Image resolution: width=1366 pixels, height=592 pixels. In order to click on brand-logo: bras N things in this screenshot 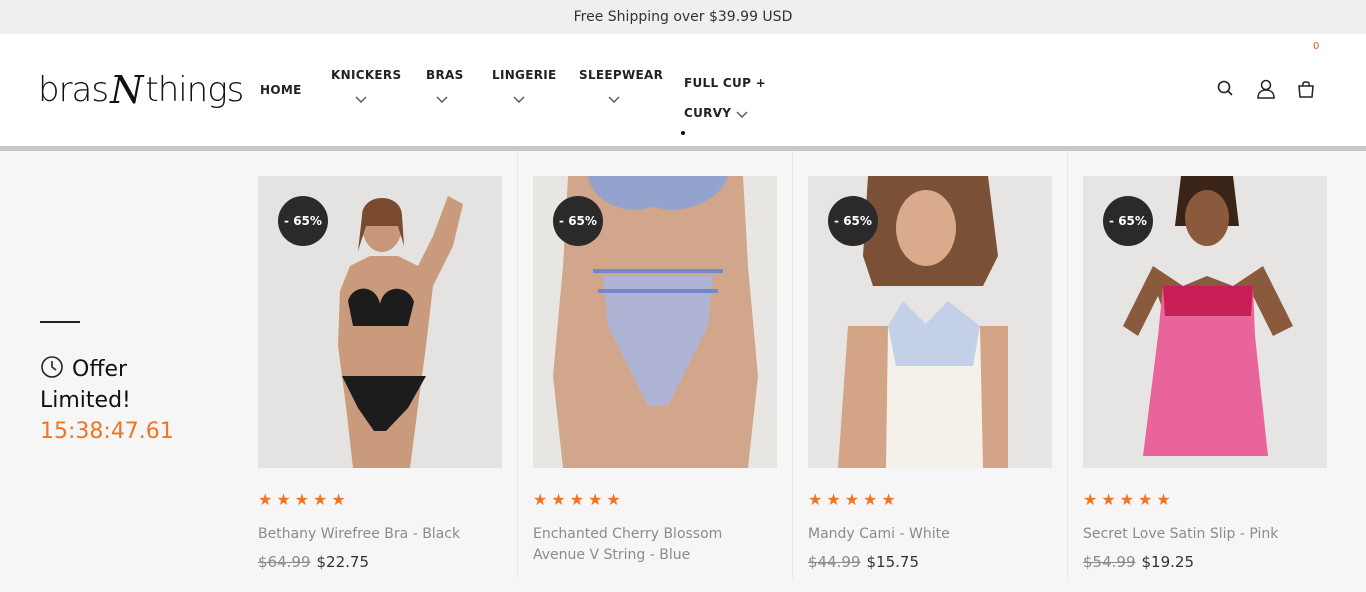, I will do `click(141, 90)`.